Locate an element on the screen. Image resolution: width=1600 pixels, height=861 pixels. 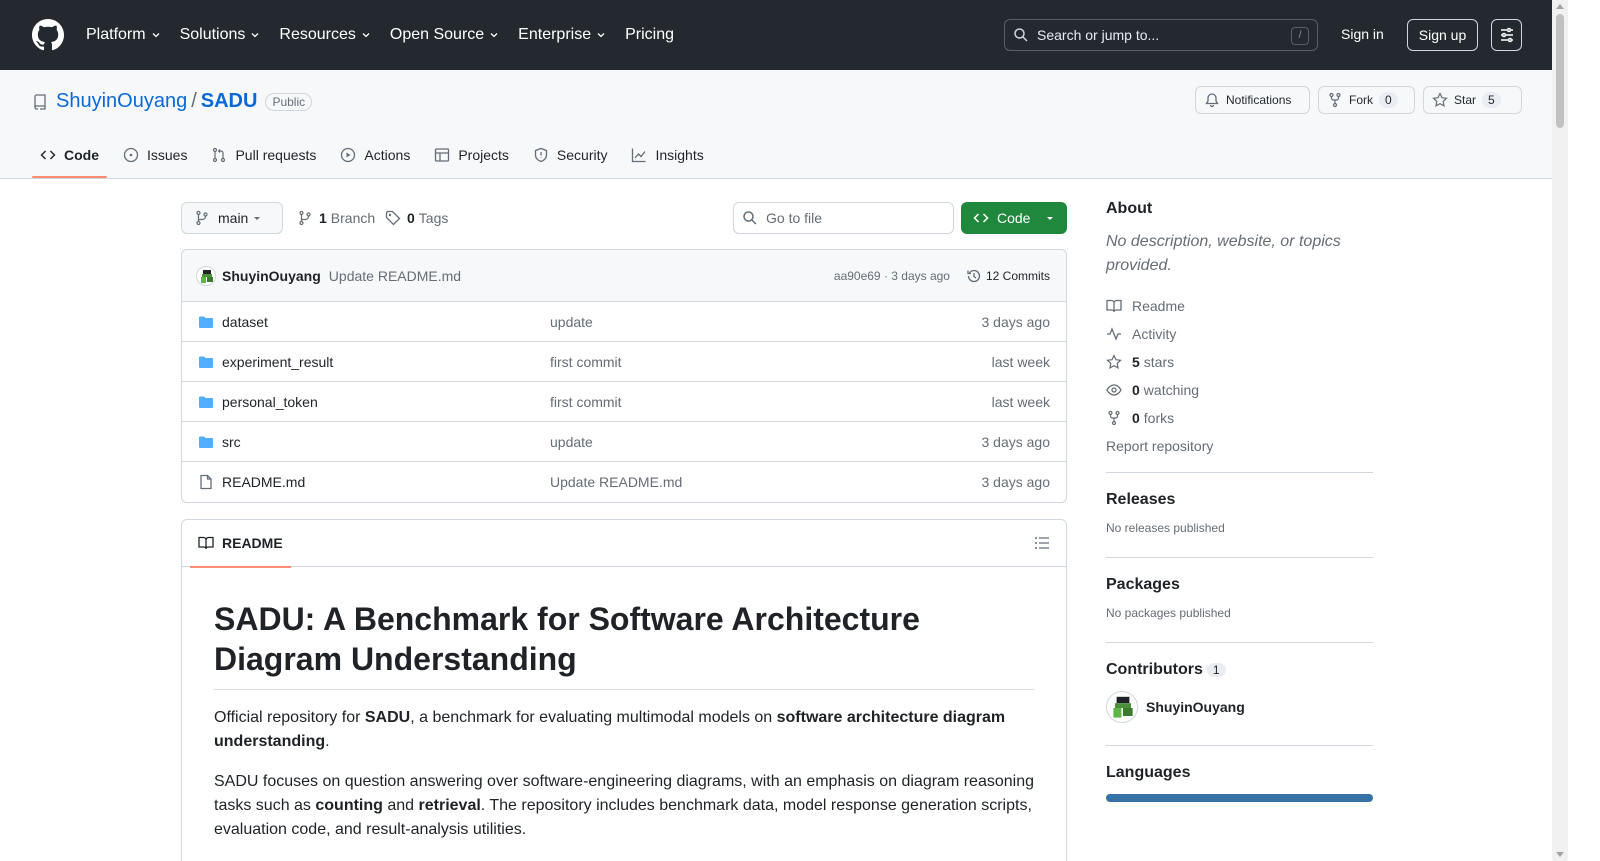
nav-solutions: Solutions is located at coordinates (221, 35).